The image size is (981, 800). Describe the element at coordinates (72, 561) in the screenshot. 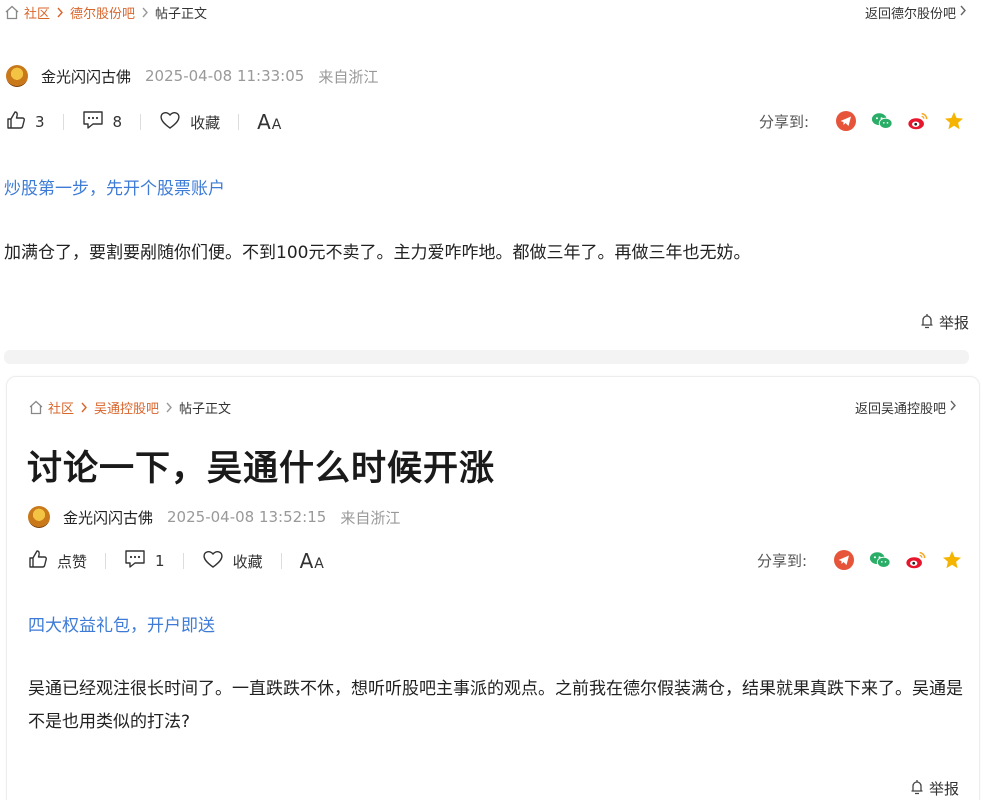

I see `like-label: 点赞` at that location.